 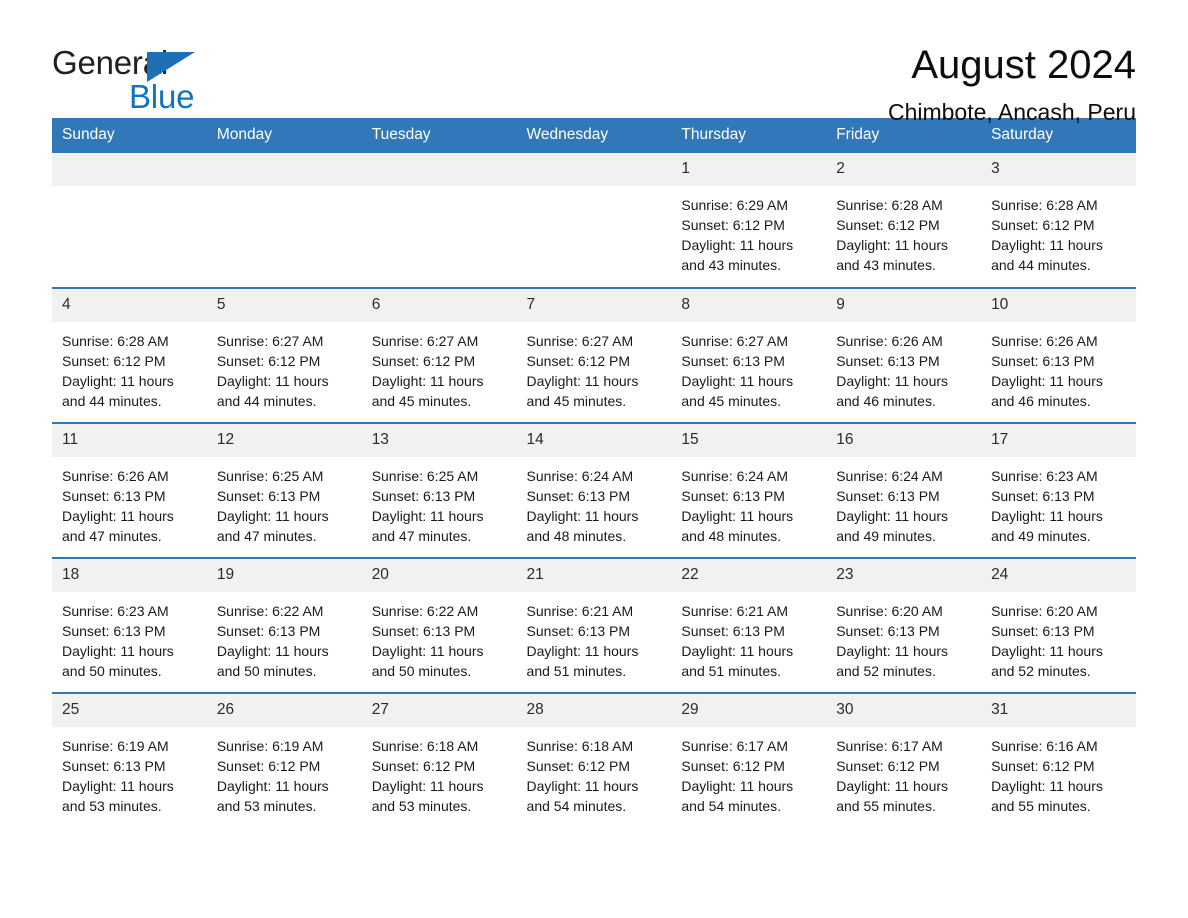 What do you see at coordinates (1058, 305) in the screenshot?
I see `day-number: 10` at bounding box center [1058, 305].